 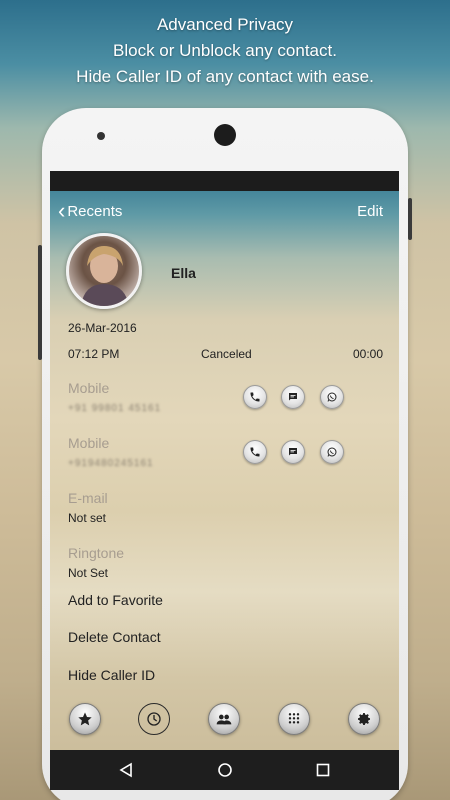 I want to click on bottom-tab-bar, so click(x=224, y=719).